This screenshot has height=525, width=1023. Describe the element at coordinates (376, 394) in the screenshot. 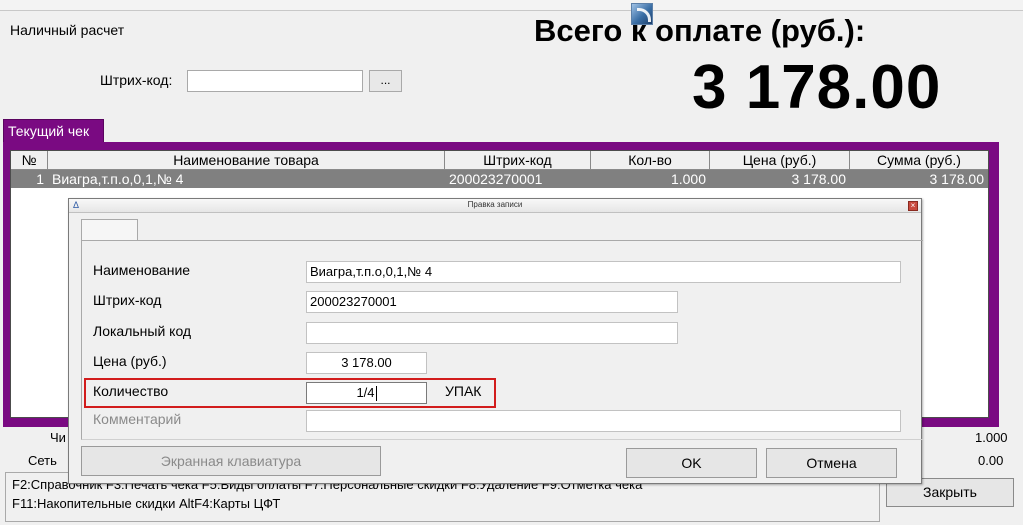

I see `text-caret` at that location.